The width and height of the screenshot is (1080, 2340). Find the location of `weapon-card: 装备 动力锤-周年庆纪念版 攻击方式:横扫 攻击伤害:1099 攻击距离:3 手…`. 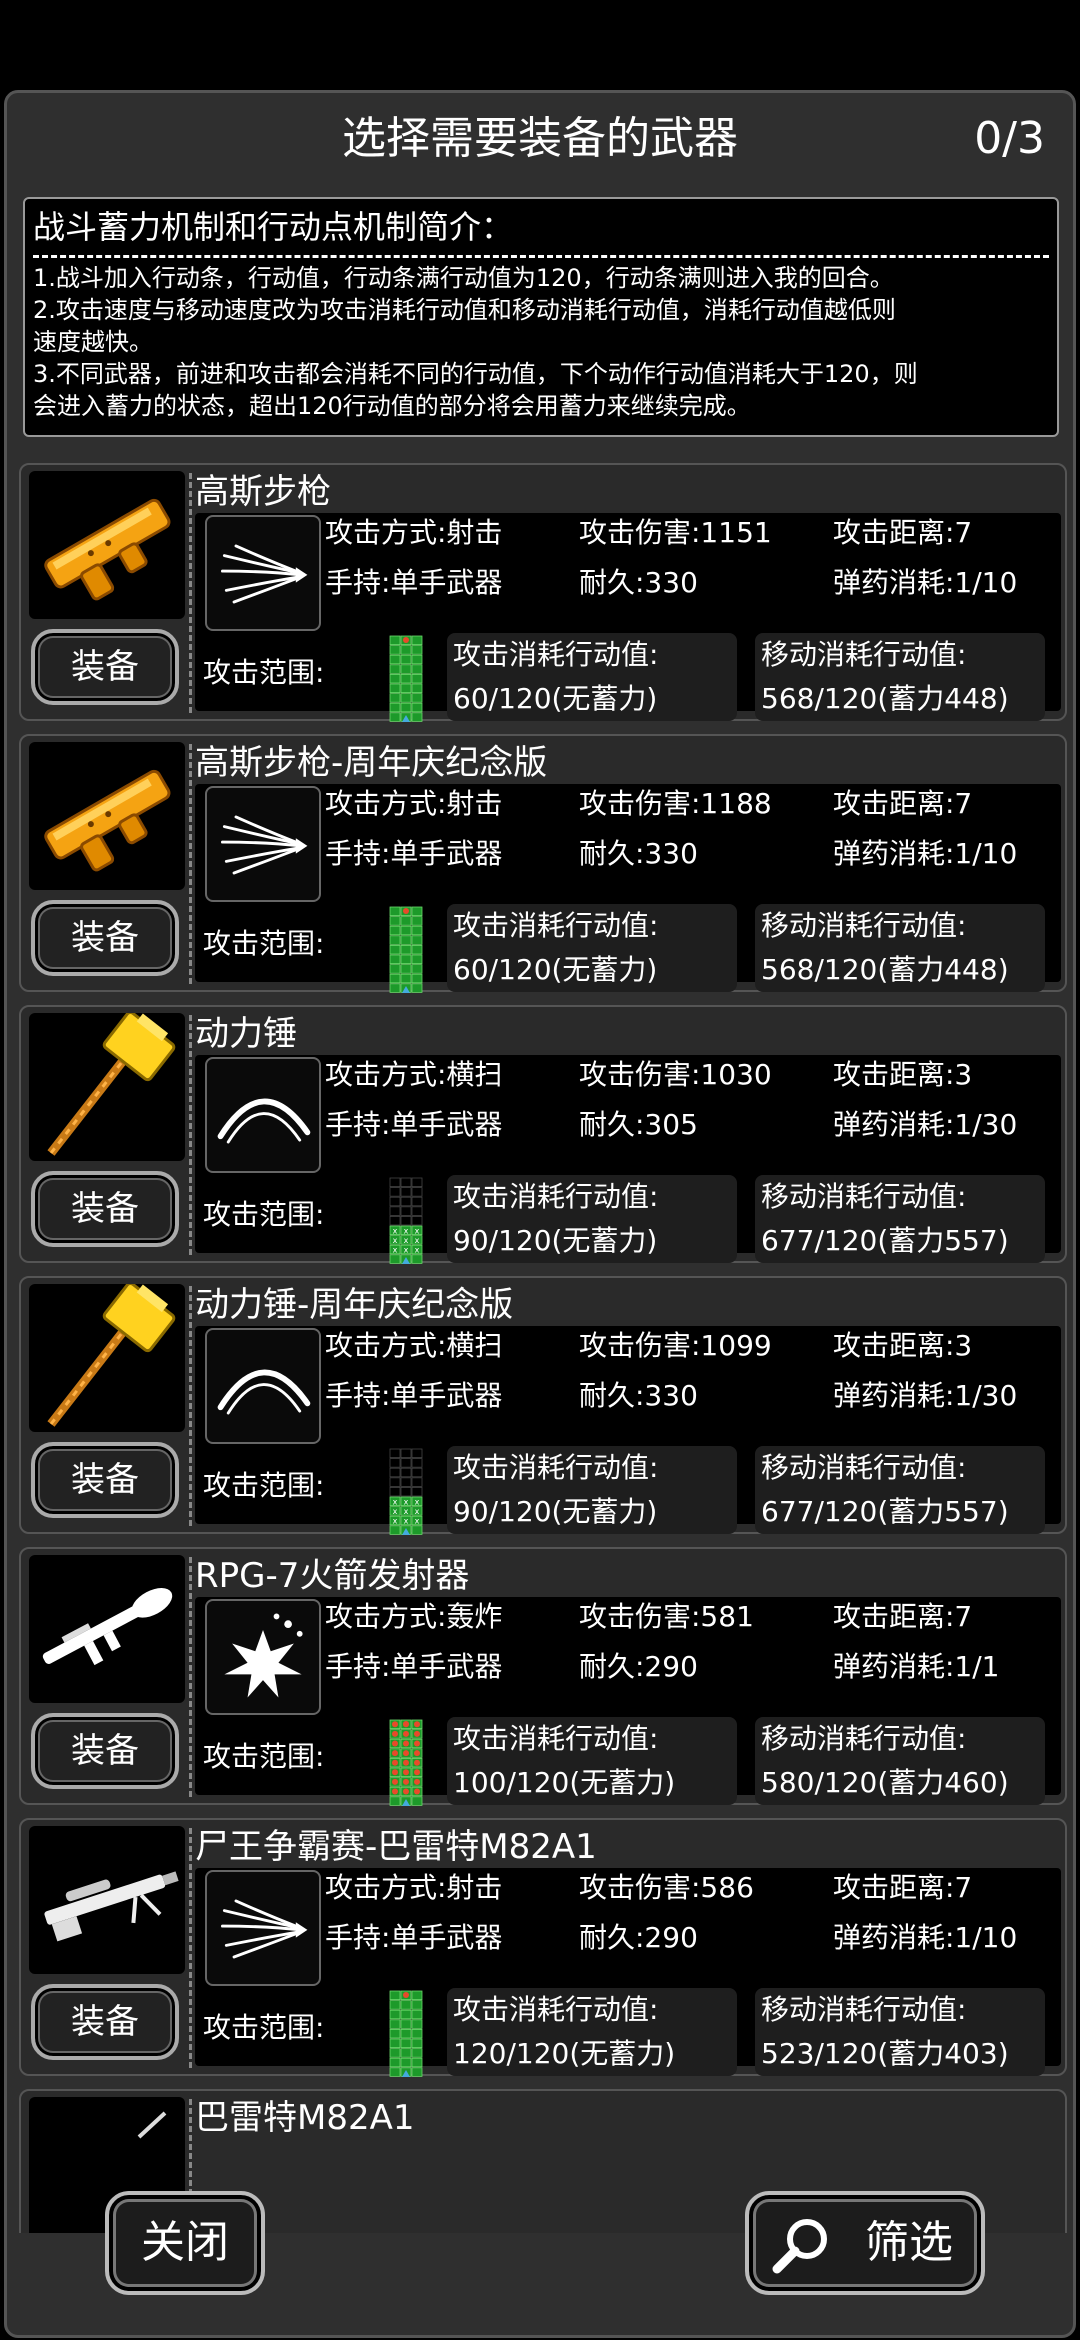

weapon-card: 装备 动力锤-周年庆纪念版 攻击方式:横扫 攻击伤害:1099 攻击距离:3 手… is located at coordinates (543, 1406).